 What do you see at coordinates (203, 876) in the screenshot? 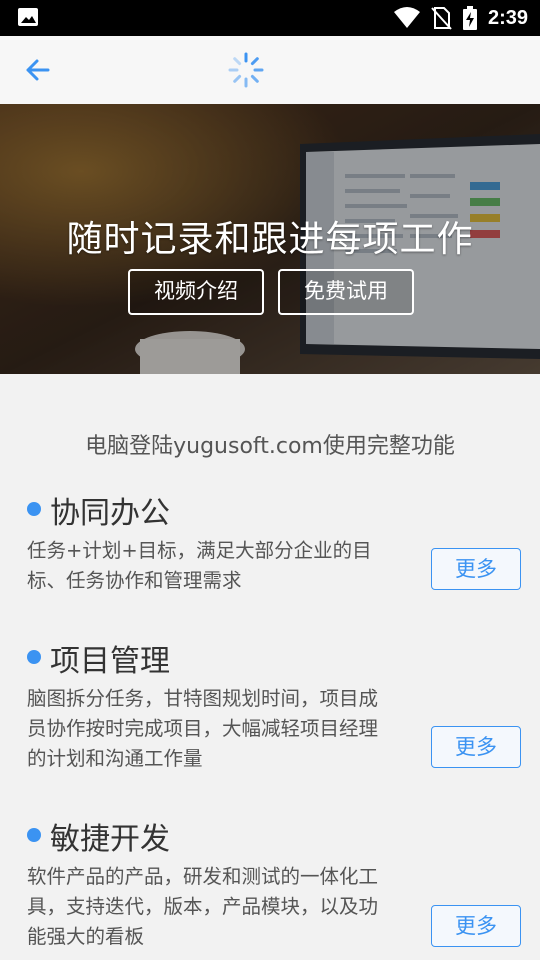
I see `feature-description-line: 软件产品的产品，研发和测试的一体化工` at bounding box center [203, 876].